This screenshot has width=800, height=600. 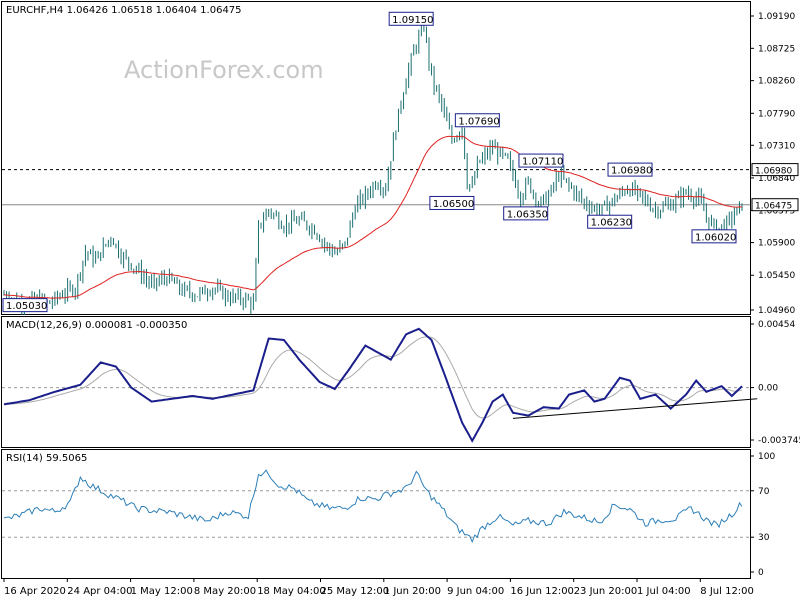 What do you see at coordinates (542, 591) in the screenshot?
I see `xtick-label: 16 Jun 12:00` at bounding box center [542, 591].